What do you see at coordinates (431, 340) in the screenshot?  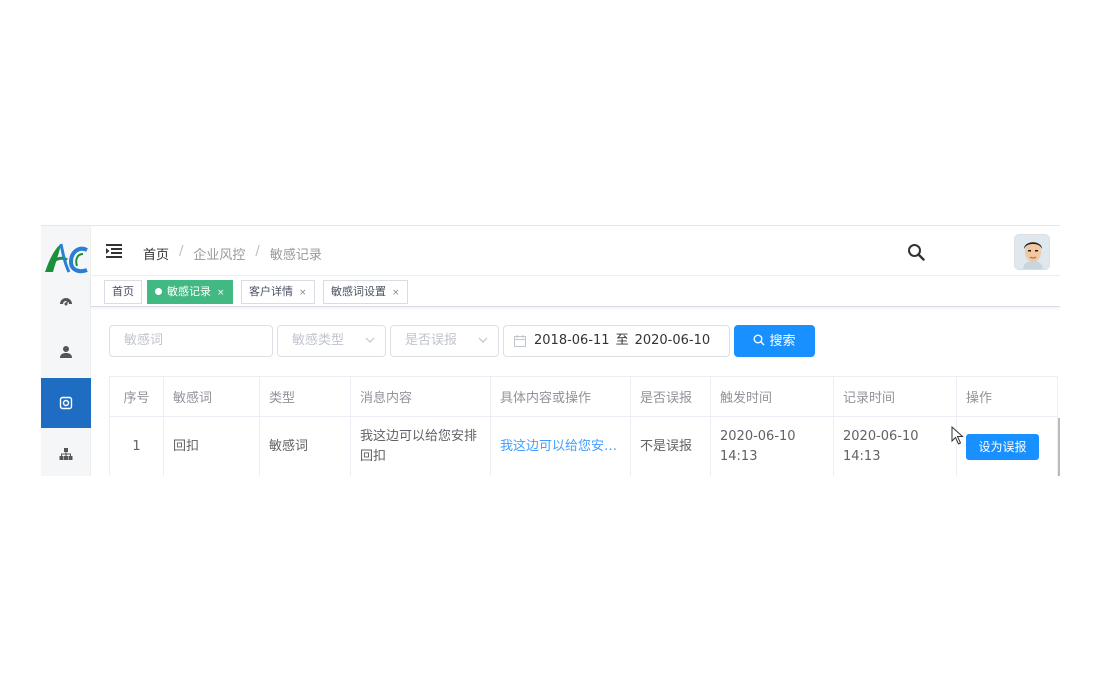 I see `false-report-placeholder: 是否误报` at bounding box center [431, 340].